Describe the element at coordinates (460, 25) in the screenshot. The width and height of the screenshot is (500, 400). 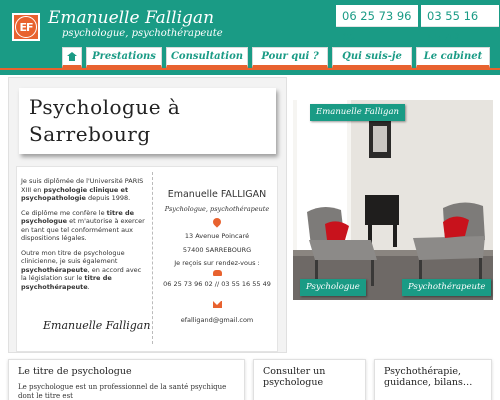
I see `phone-number-landline: 03 55 16 55 49` at that location.